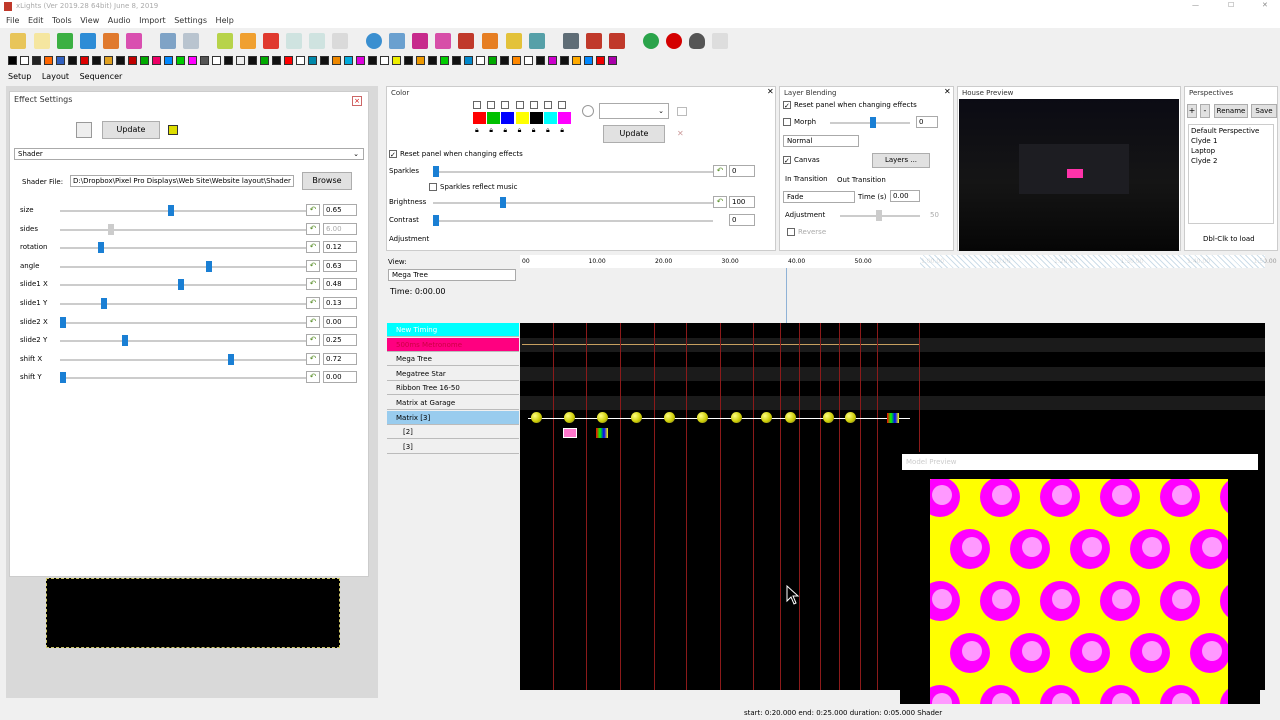  I want to click on row-label: New Timing, so click(453, 330).